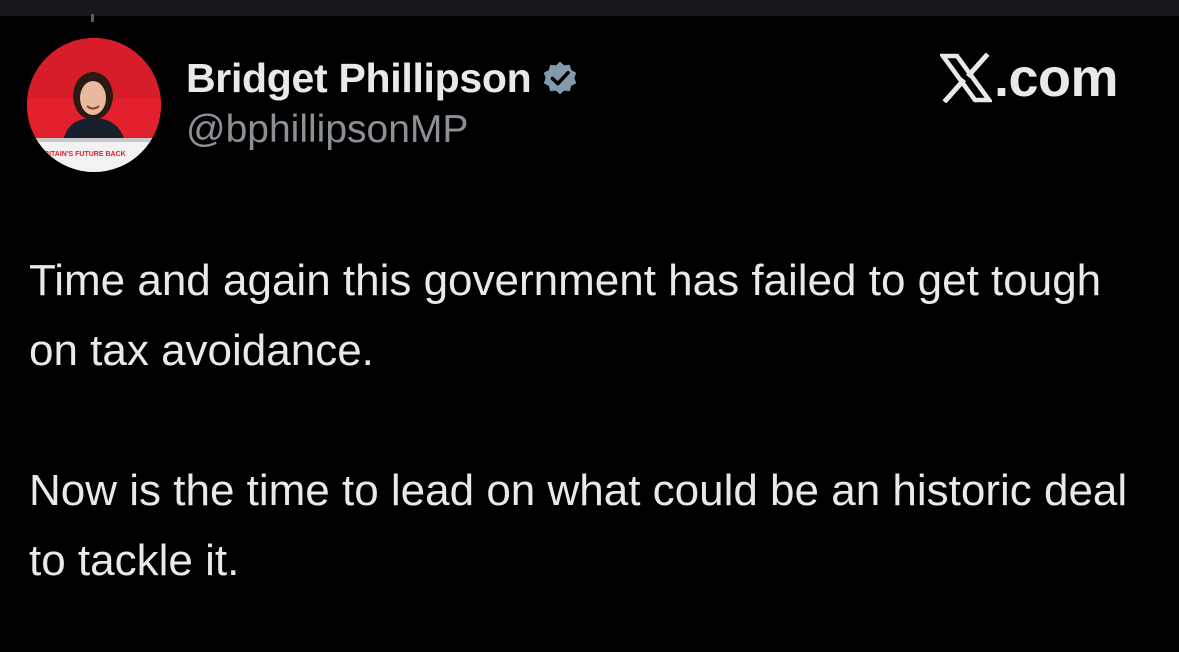 The image size is (1179, 652). Describe the element at coordinates (589, 8) in the screenshot. I see `top-bar` at that location.